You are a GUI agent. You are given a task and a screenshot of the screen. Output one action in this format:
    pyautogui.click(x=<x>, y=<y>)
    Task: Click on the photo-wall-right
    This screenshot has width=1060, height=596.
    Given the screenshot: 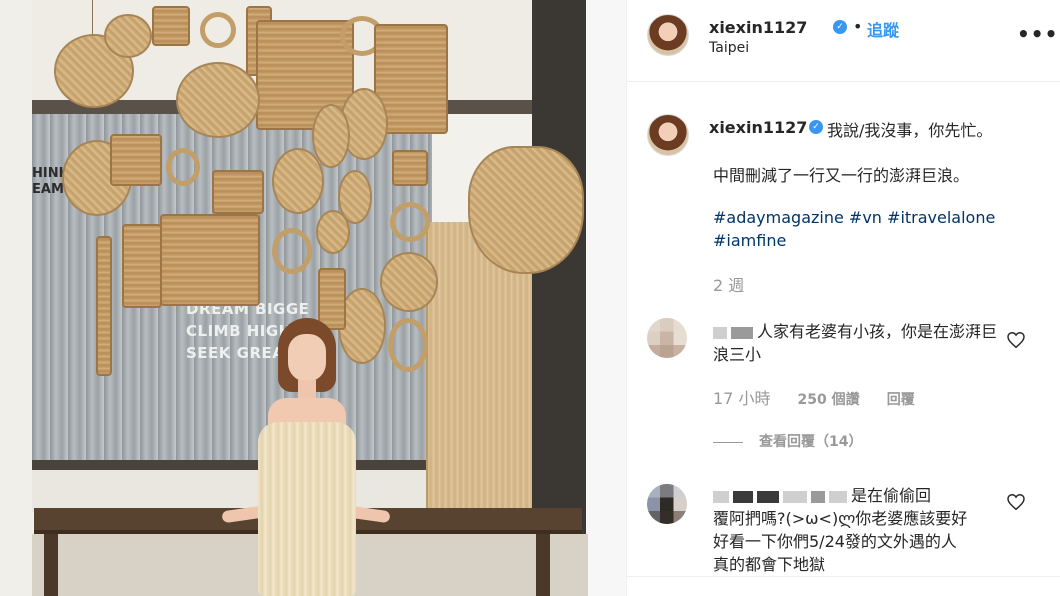 What is the action you would take?
    pyautogui.click(x=560, y=298)
    